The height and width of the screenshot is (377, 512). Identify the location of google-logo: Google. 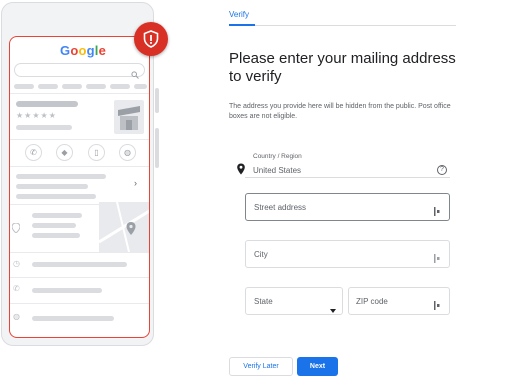
(83, 50).